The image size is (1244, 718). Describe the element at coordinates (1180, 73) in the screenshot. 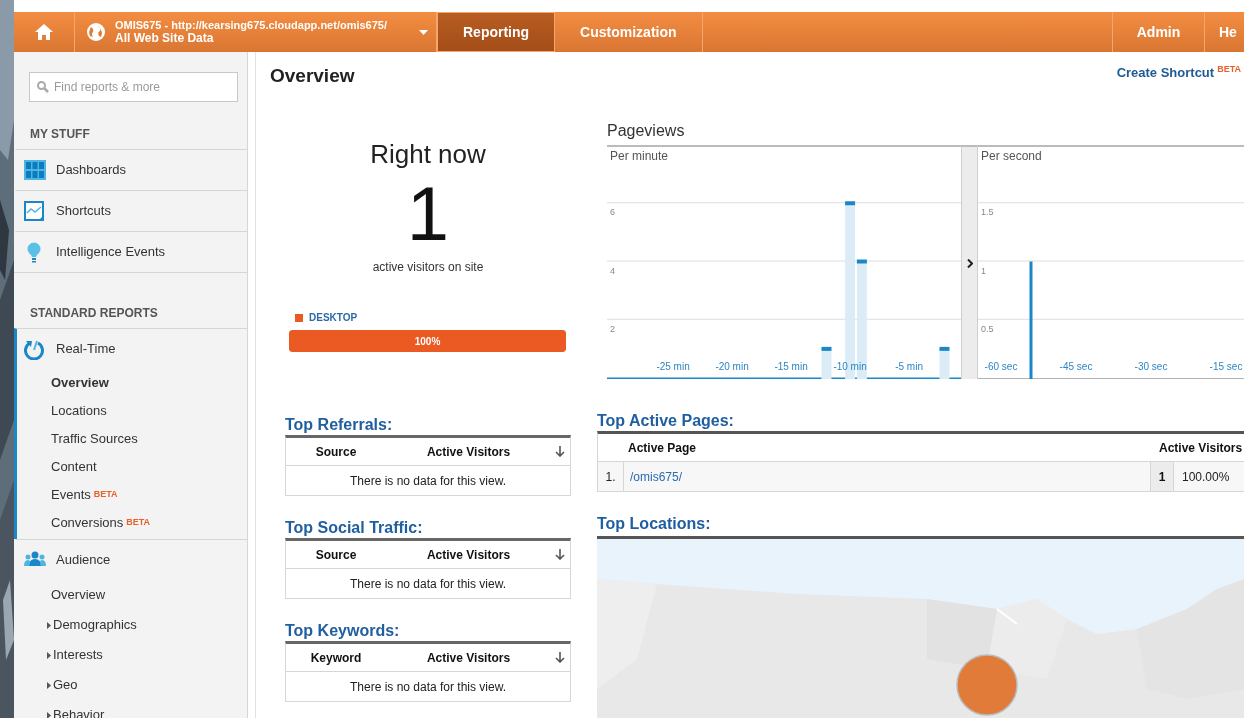

I see `create-shortcut-link: Create Shortcut BETA` at that location.